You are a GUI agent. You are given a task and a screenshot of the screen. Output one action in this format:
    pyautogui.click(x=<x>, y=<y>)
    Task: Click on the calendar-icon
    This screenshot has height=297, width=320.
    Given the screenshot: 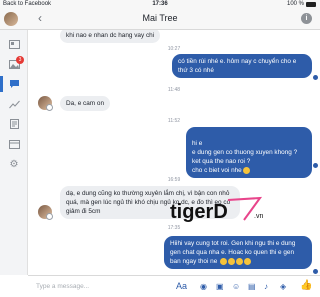 What is the action you would take?
    pyautogui.click(x=14, y=144)
    